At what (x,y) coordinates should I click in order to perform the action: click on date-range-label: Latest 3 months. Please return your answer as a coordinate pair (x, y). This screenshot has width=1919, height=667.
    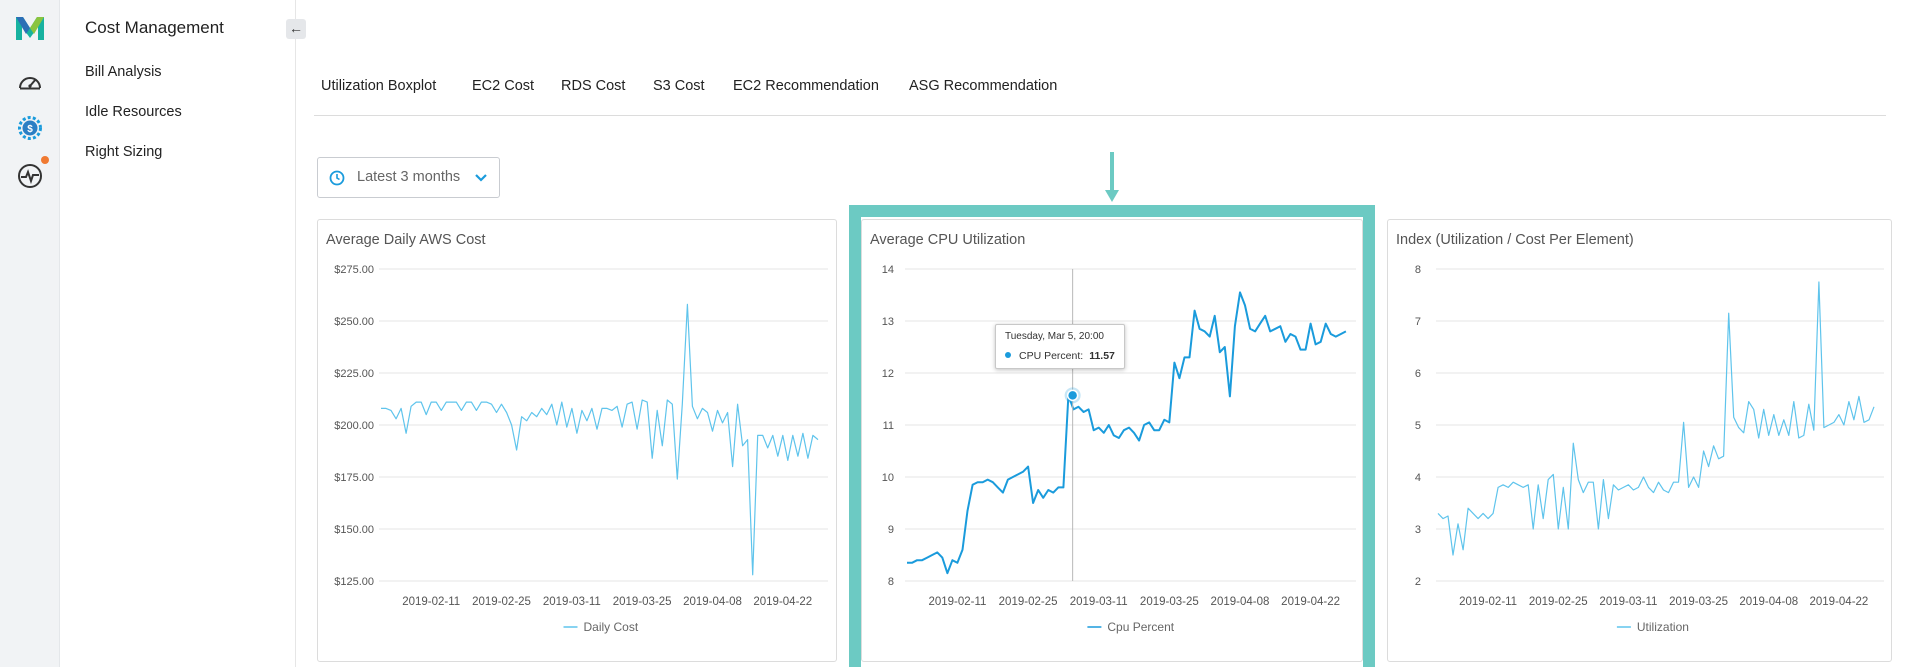
    Looking at the image, I should click on (409, 177).